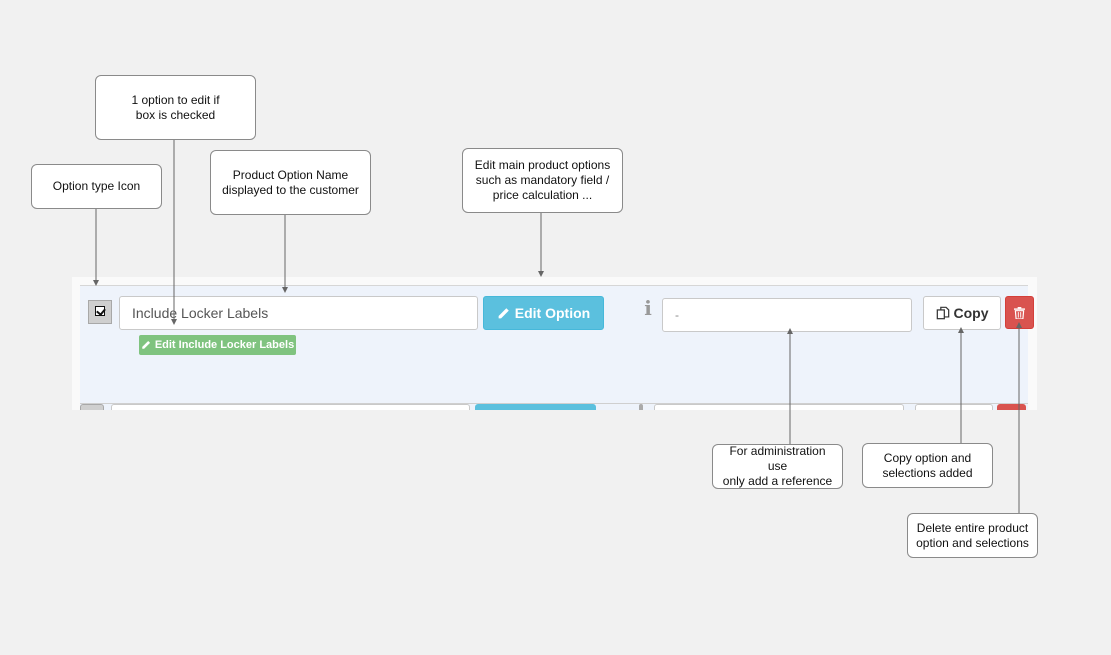 Image resolution: width=1111 pixels, height=655 pixels. I want to click on copy-icon, so click(942, 313).